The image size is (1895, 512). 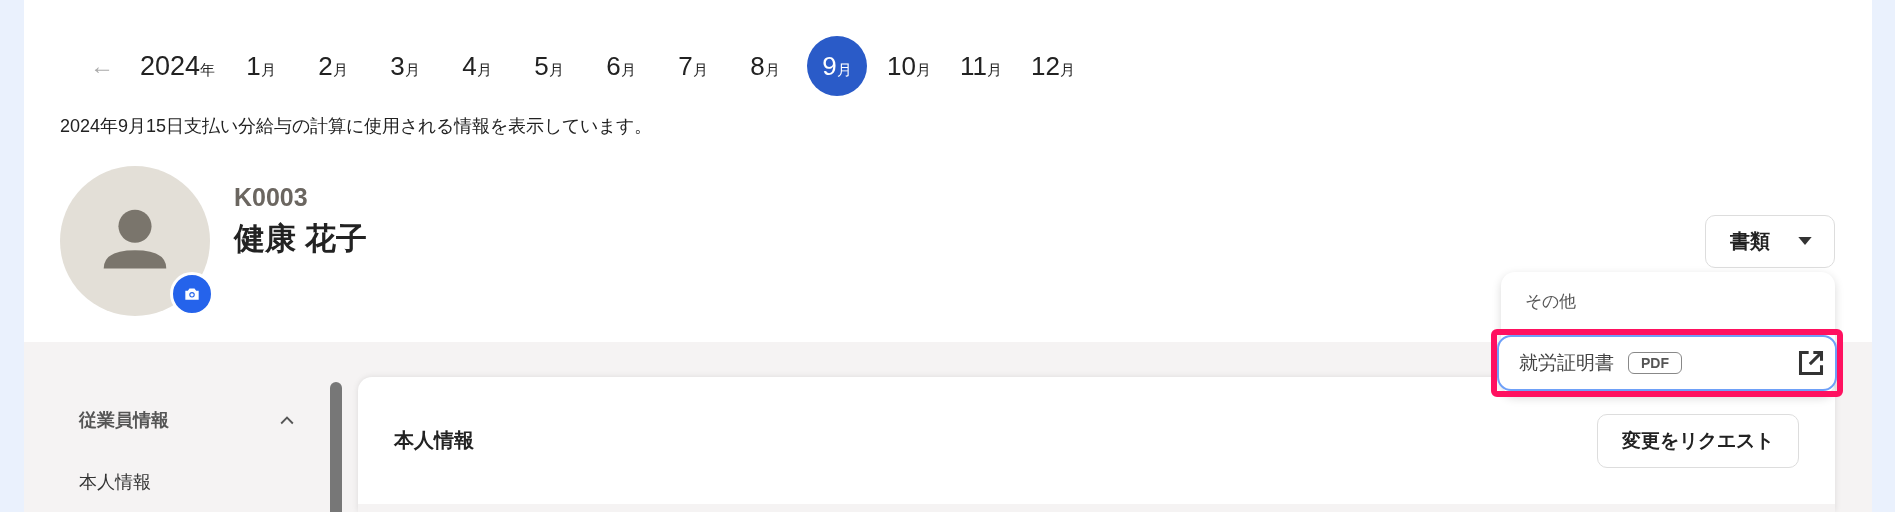 I want to click on month-tab: 5月, so click(x=549, y=66).